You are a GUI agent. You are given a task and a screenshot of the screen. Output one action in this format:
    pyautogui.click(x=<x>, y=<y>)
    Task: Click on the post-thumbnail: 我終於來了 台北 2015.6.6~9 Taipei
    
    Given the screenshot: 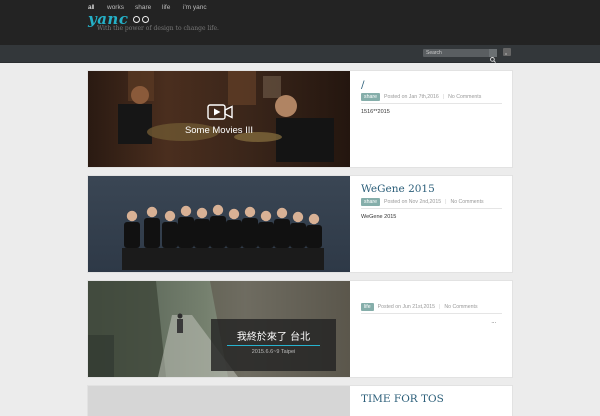 What is the action you would take?
    pyautogui.click(x=219, y=329)
    